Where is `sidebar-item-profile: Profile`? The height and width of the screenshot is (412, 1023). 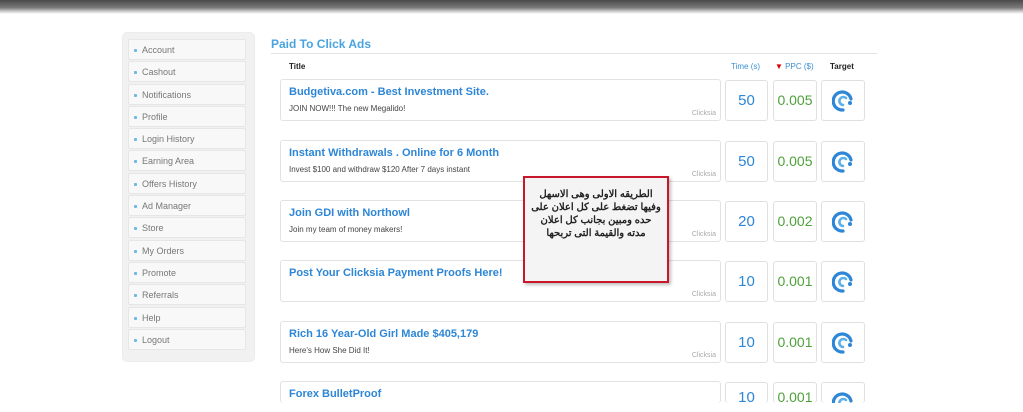
sidebar-item-profile: Profile is located at coordinates (187, 116).